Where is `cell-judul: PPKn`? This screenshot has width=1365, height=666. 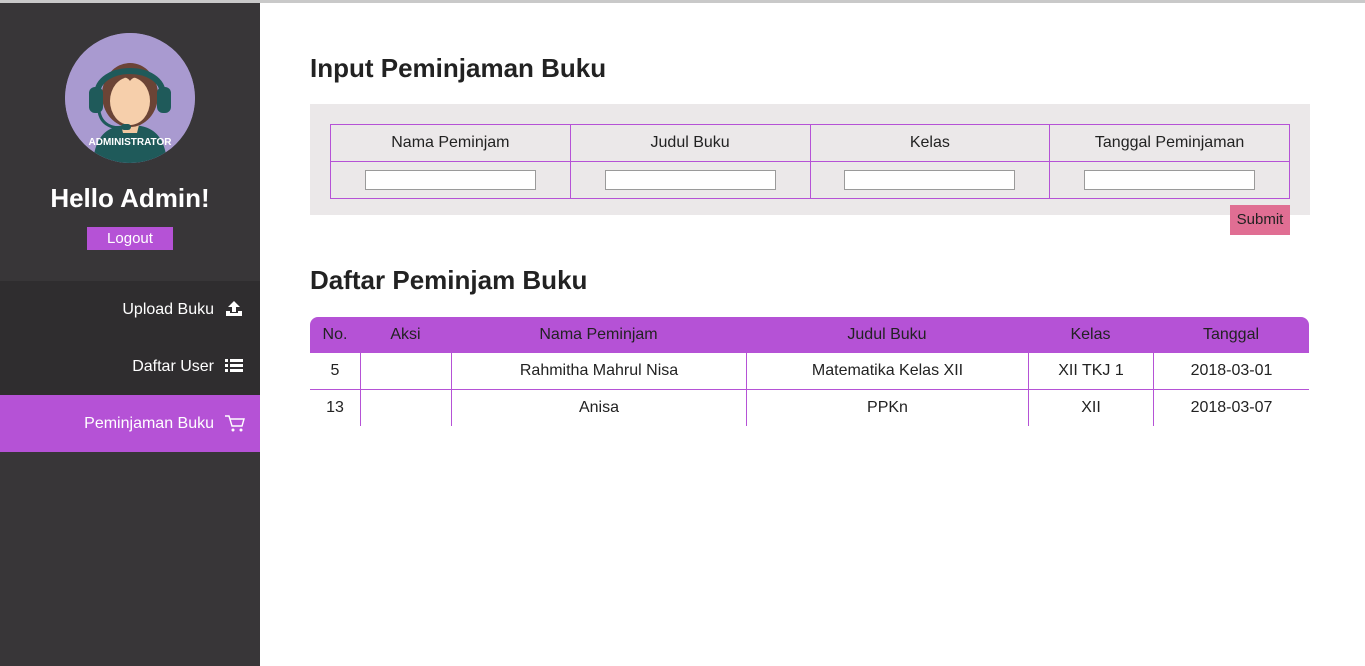
cell-judul: PPKn is located at coordinates (887, 408).